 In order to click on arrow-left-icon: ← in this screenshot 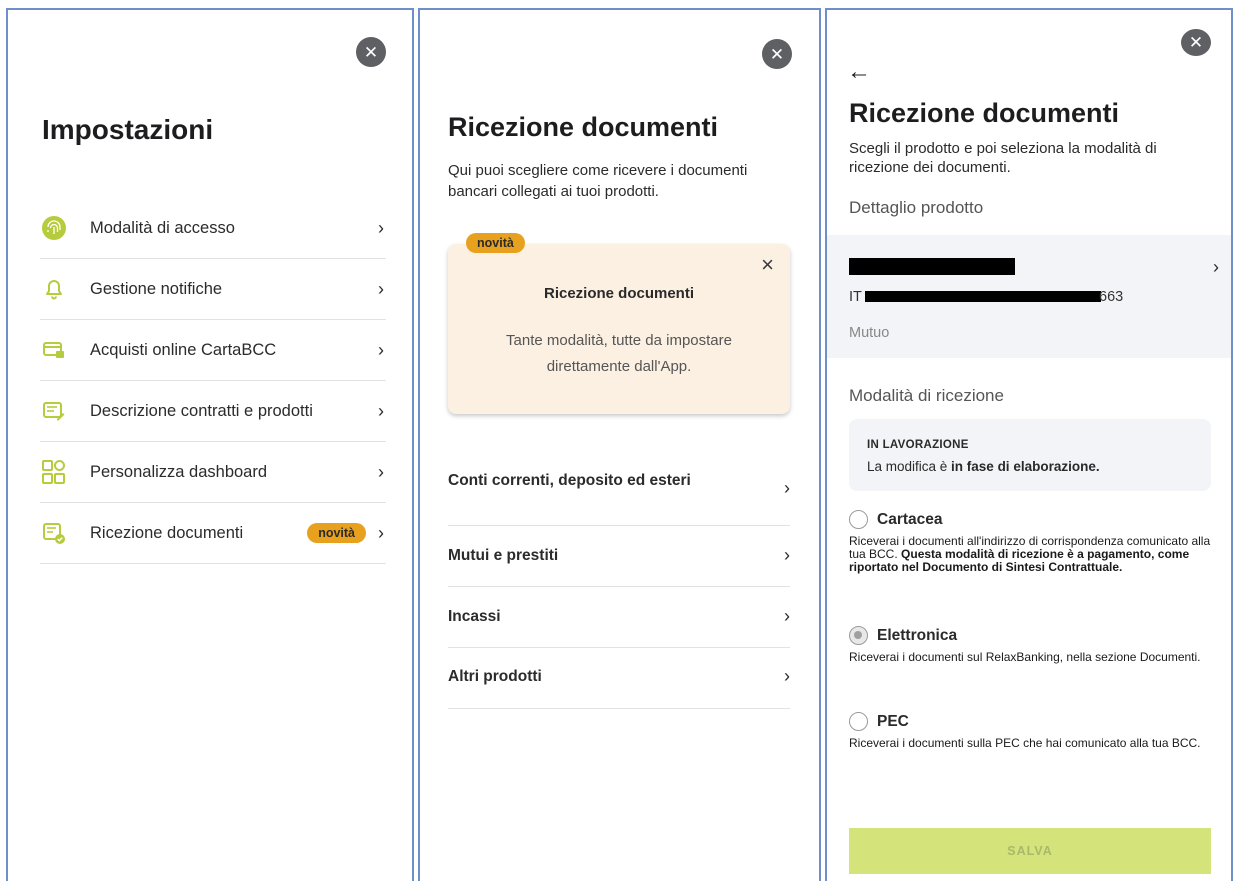, I will do `click(859, 71)`.